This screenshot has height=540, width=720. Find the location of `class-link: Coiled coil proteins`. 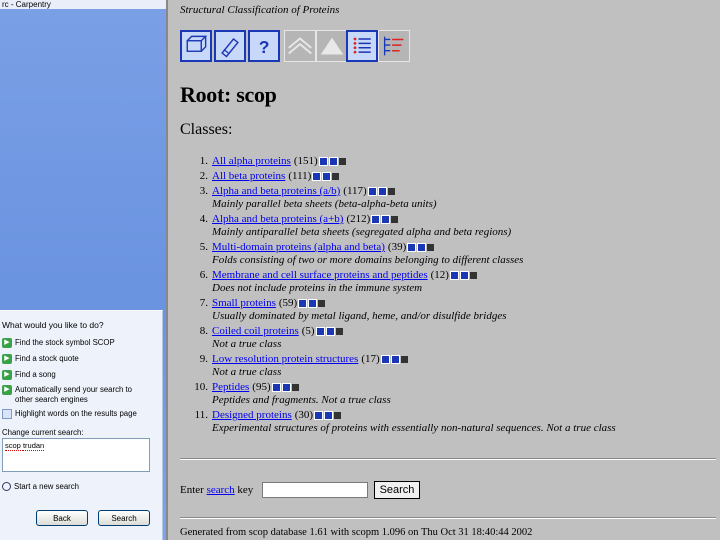

class-link: Coiled coil proteins is located at coordinates (255, 331).